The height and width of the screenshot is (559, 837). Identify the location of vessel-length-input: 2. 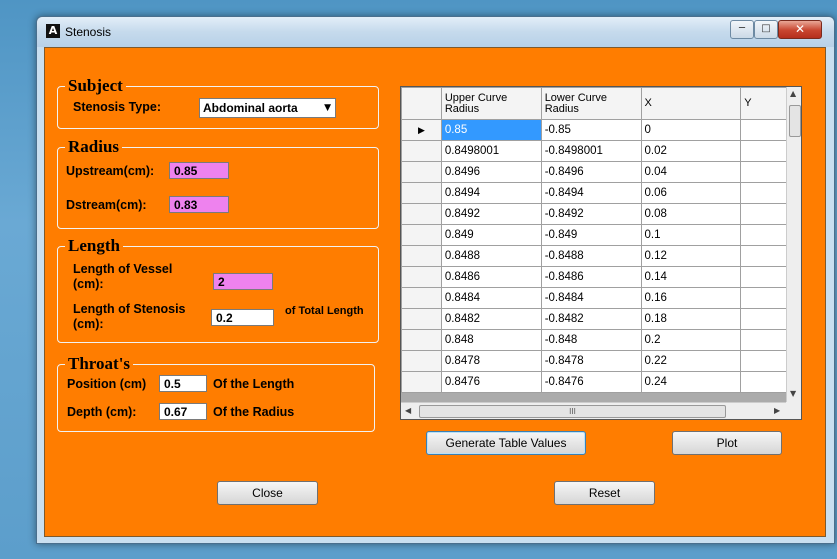
(243, 281).